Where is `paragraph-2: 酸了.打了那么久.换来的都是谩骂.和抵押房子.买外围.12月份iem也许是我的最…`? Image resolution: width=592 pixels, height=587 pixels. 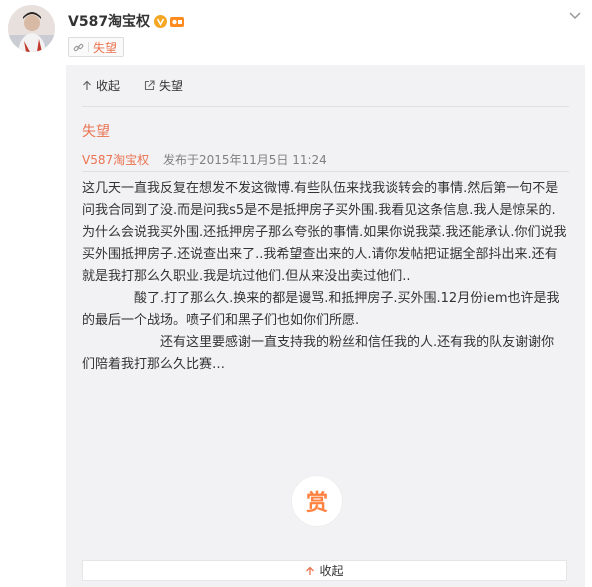
paragraph-2: 酸了.打了那么久.换来的都是谩骂.和抵押房子.买外围.12月份iem也许是我的最… is located at coordinates (321, 309).